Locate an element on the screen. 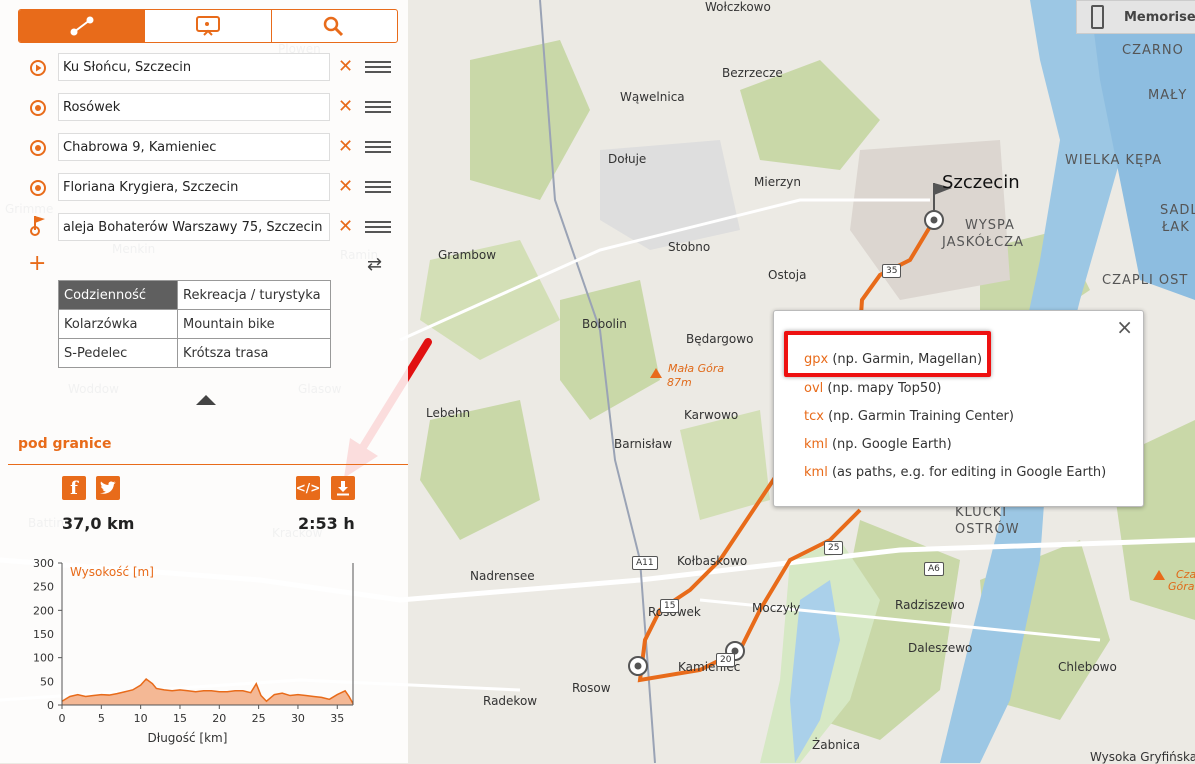 This screenshot has height=764, width=1195. map-place-label: Radekow is located at coordinates (510, 701).